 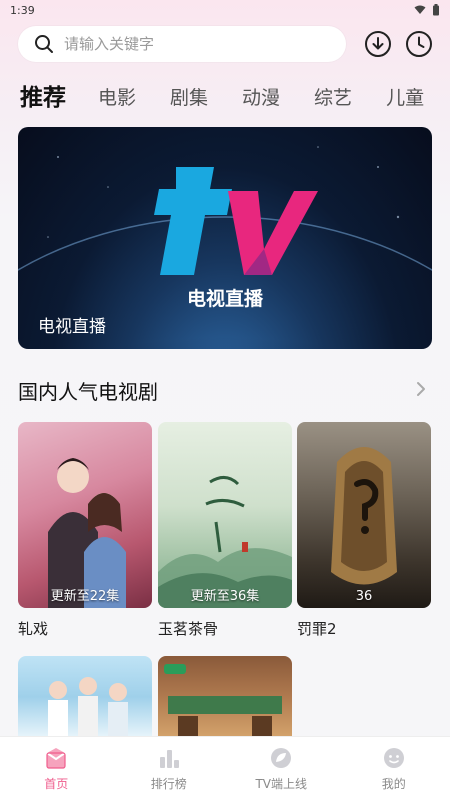 I want to click on nav-ranking: 排行榜, so click(x=169, y=768).